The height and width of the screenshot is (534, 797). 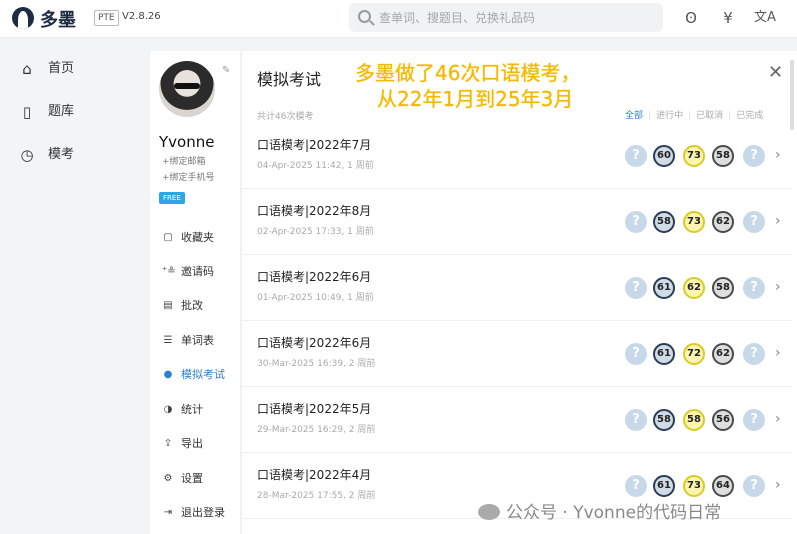 I want to click on menu-item-grading: ▤ 批改, so click(x=201, y=306).